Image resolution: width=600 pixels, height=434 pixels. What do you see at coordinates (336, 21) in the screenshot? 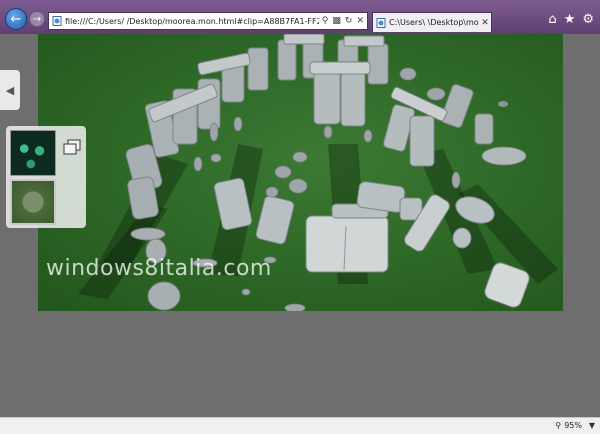
I see `compatibility-view-icon: ▩` at bounding box center [336, 21].